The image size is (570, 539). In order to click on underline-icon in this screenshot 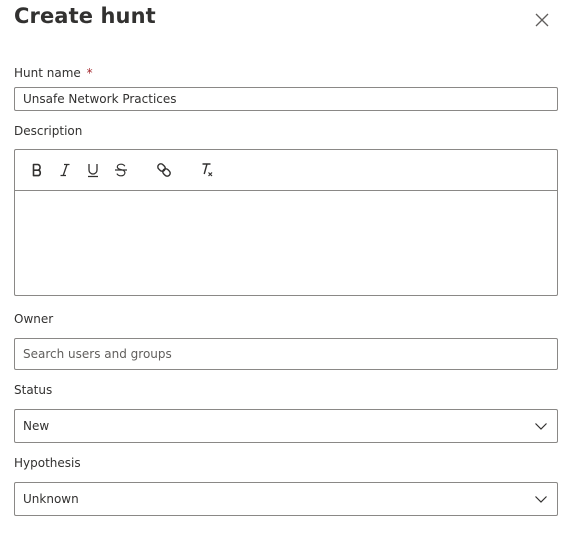, I will do `click(93, 171)`.